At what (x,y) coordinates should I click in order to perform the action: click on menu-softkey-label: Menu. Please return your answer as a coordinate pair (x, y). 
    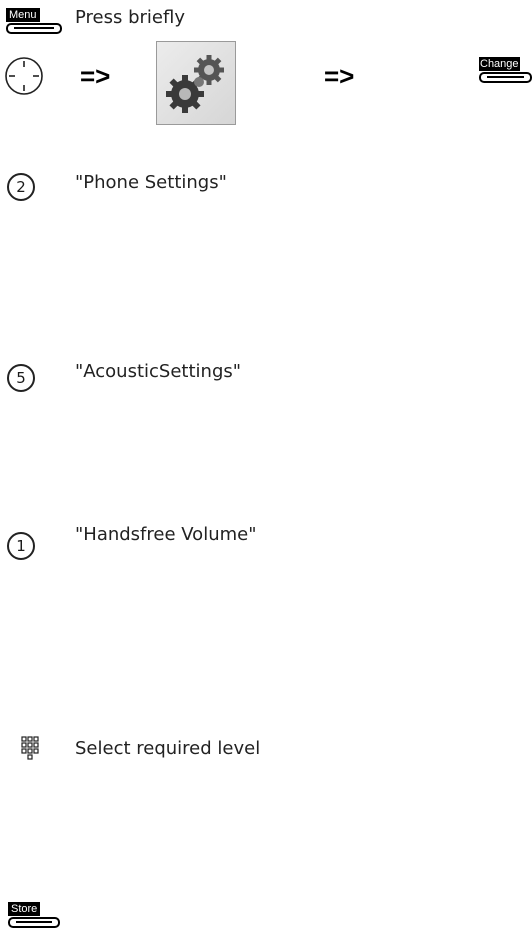
    Looking at the image, I should click on (23, 15).